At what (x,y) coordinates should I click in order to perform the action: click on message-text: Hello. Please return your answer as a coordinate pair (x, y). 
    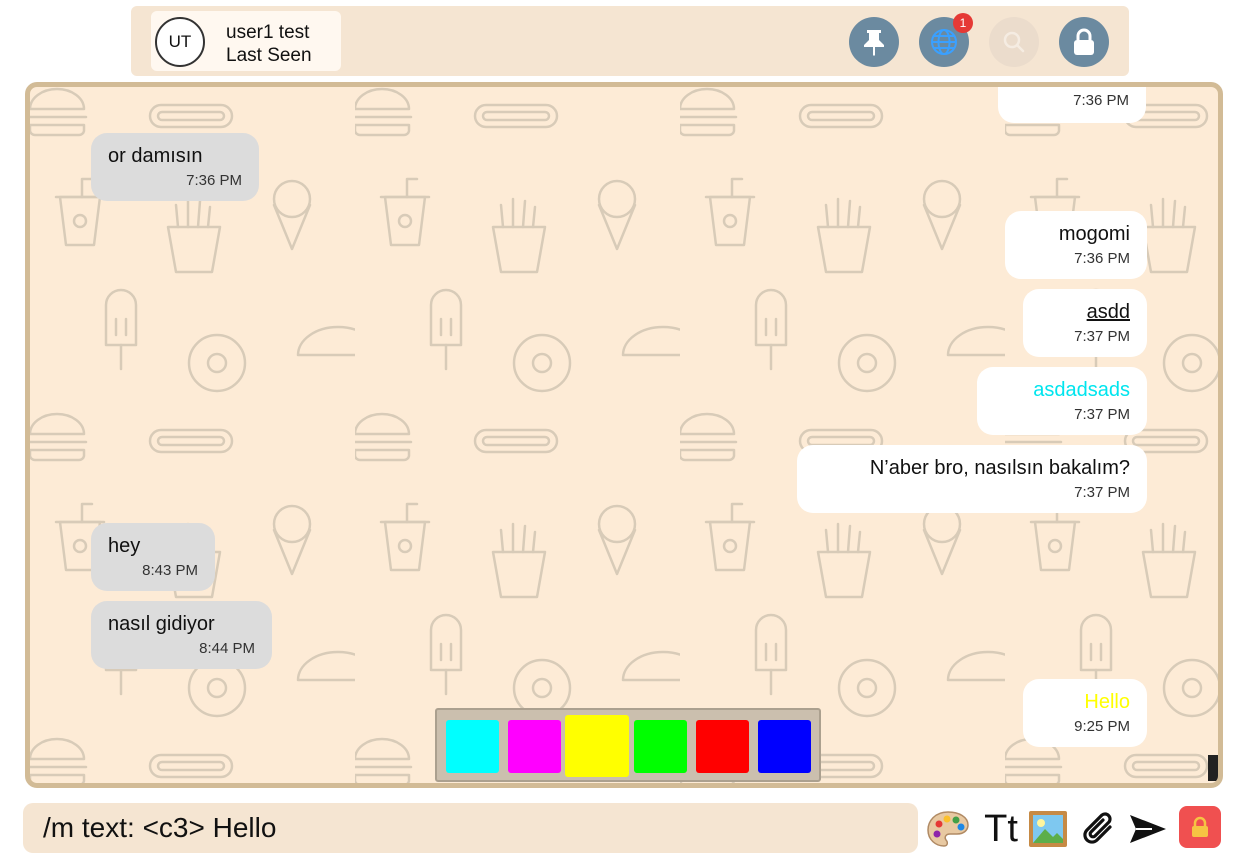
    Looking at the image, I should click on (1107, 702).